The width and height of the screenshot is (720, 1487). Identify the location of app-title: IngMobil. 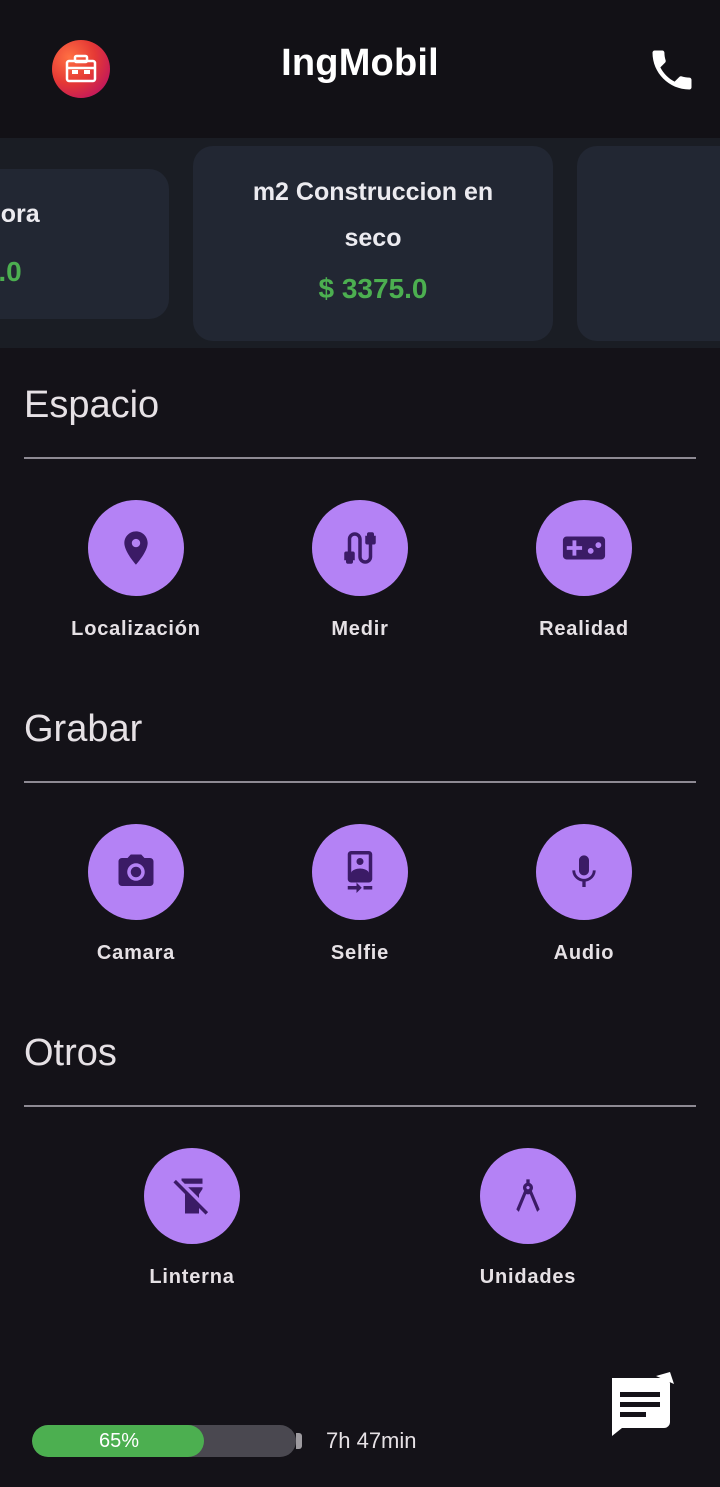
(360, 63).